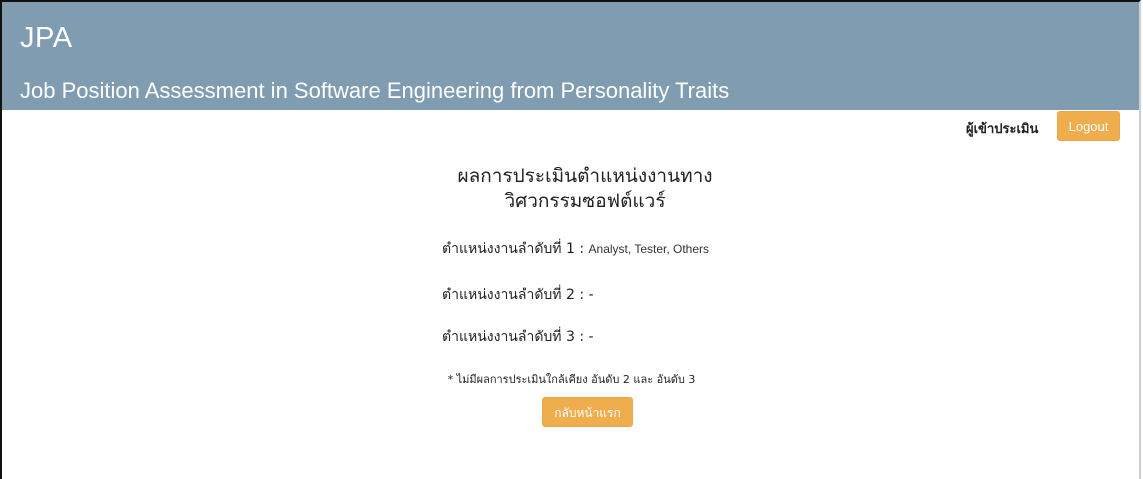 This screenshot has width=1143, height=479. I want to click on rank-row-2: ตำแหน่งงานลำดับที่ 2 : -, so click(518, 295).